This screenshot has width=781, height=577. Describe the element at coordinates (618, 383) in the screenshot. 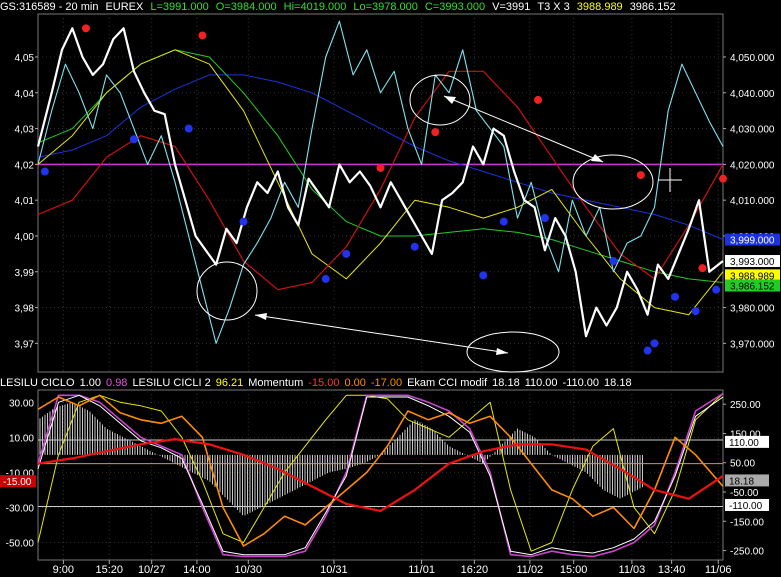

I see `ind4-val4: 18.18` at that location.